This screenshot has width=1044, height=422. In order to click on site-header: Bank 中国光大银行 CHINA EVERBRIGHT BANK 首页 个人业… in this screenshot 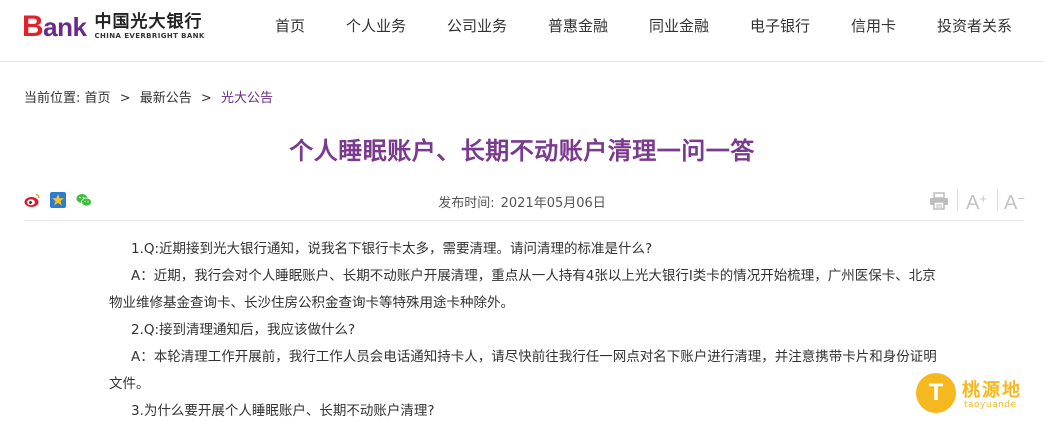, I will do `click(522, 31)`.